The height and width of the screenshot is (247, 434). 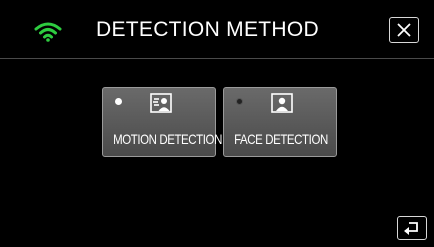 I want to click on close-icon, so click(x=404, y=30).